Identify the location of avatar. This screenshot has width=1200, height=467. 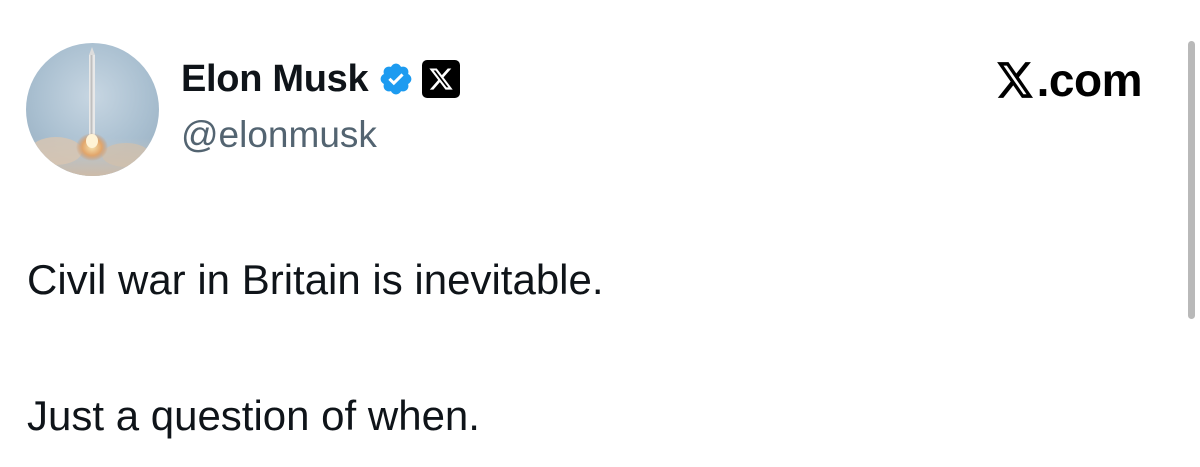
(92, 109).